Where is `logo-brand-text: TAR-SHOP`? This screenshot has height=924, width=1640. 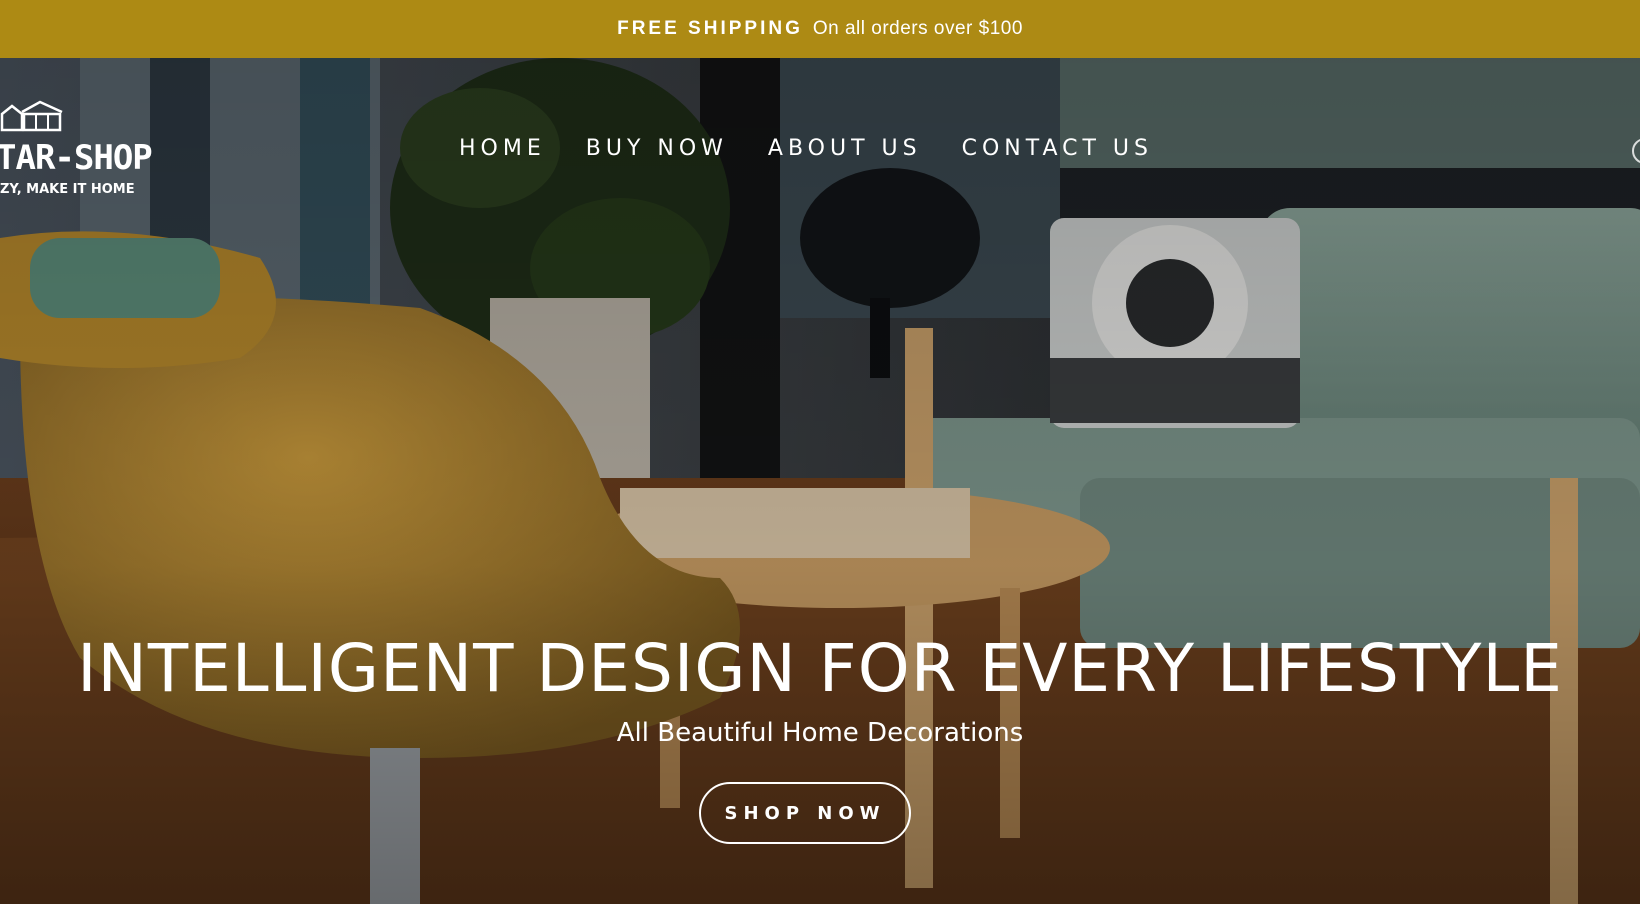 logo-brand-text: TAR-SHOP is located at coordinates (76, 158).